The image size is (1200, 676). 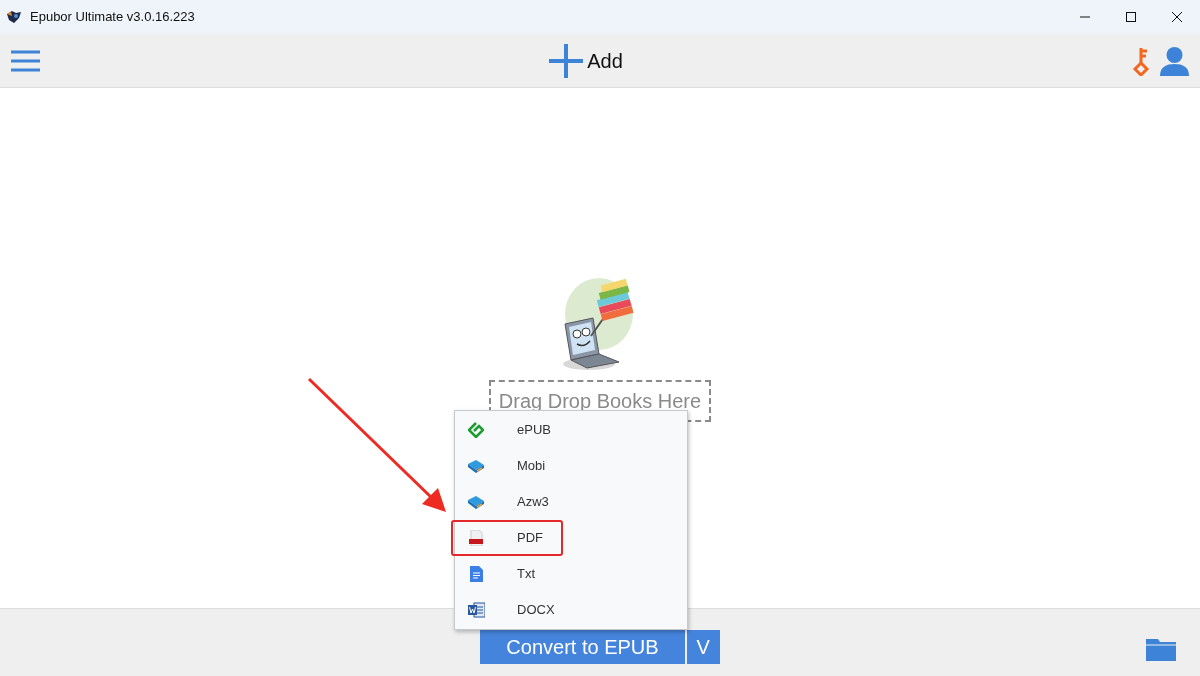 I want to click on app-logo-icon, so click(x=14, y=17).